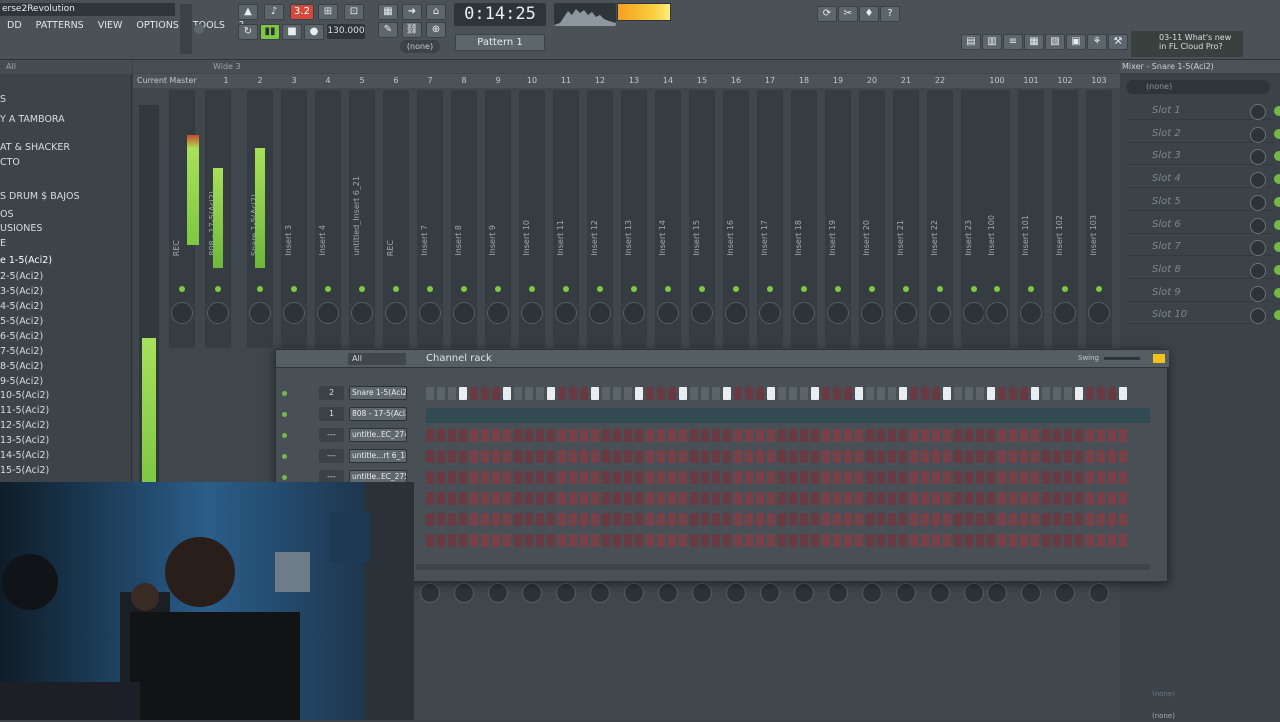 The width and height of the screenshot is (1280, 722). What do you see at coordinates (722, 435) in the screenshot?
I see `channel-row: --- untitle..EC_274` at bounding box center [722, 435].